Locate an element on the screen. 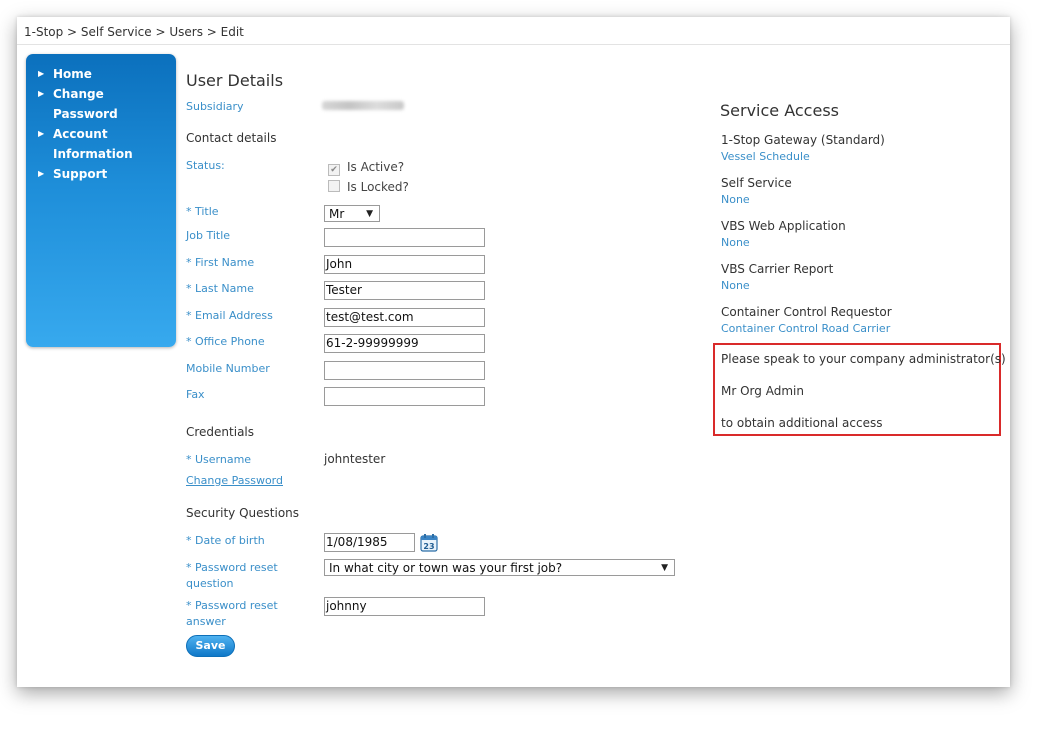 This screenshot has width=1058, height=735. calendar-icon-day: 23 is located at coordinates (428, 546).